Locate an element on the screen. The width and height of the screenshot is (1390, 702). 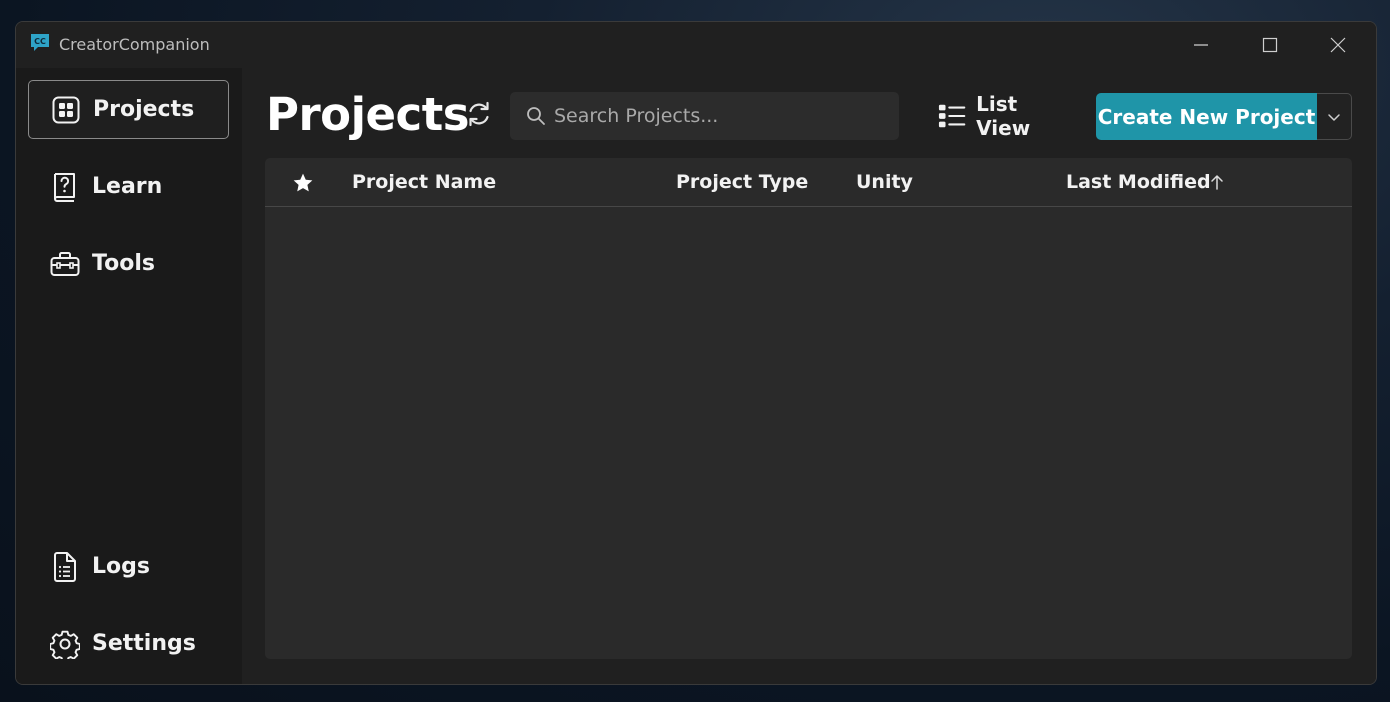
minimize-icon is located at coordinates (1201, 45).